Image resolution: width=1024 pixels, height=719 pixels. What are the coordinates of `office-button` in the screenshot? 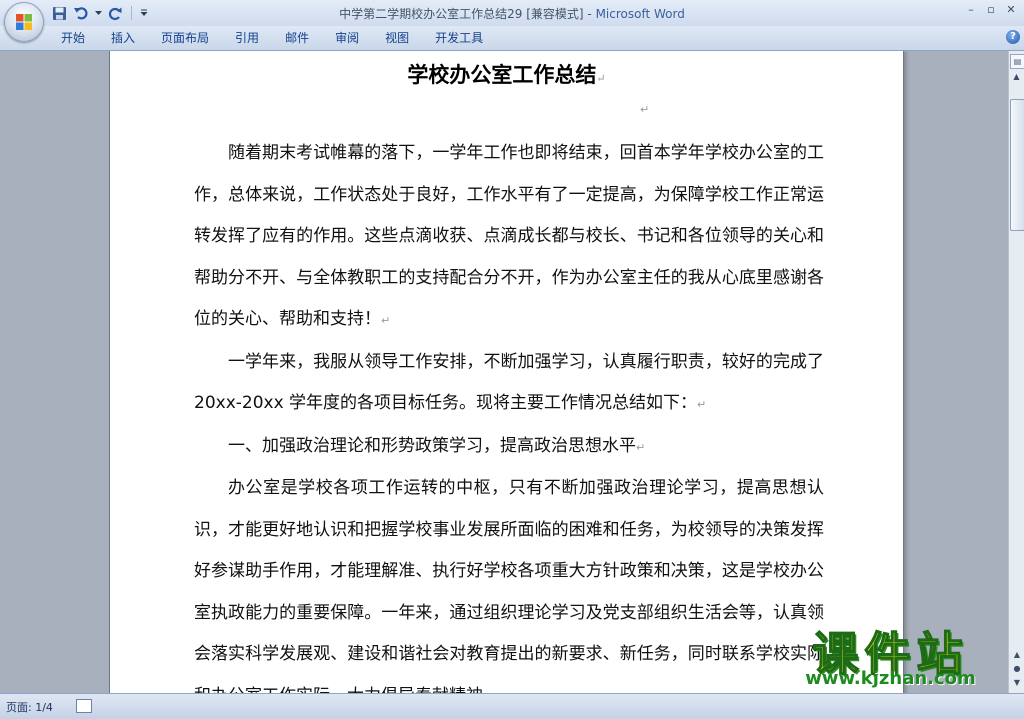 It's located at (24, 22).